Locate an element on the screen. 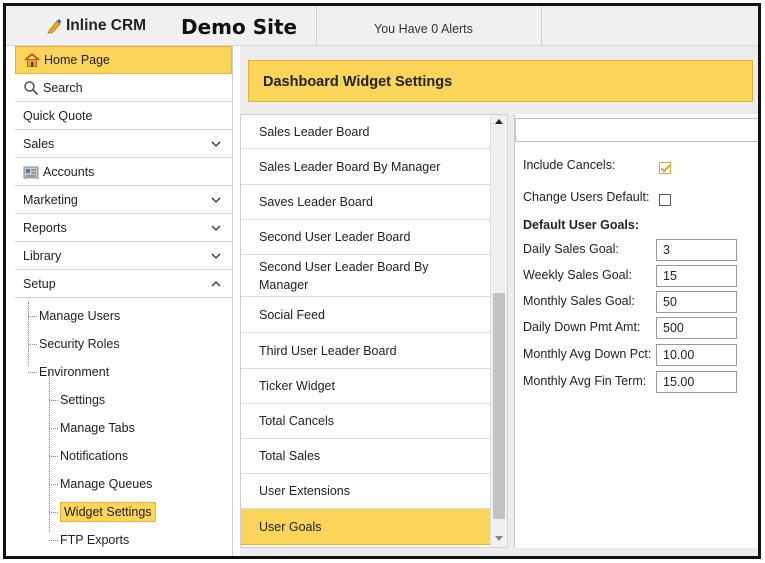  list-item: Sales Leader Board is located at coordinates (366, 132).